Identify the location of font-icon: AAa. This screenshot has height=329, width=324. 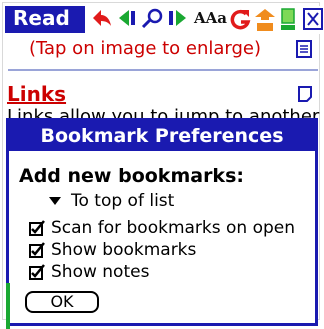
(210, 18).